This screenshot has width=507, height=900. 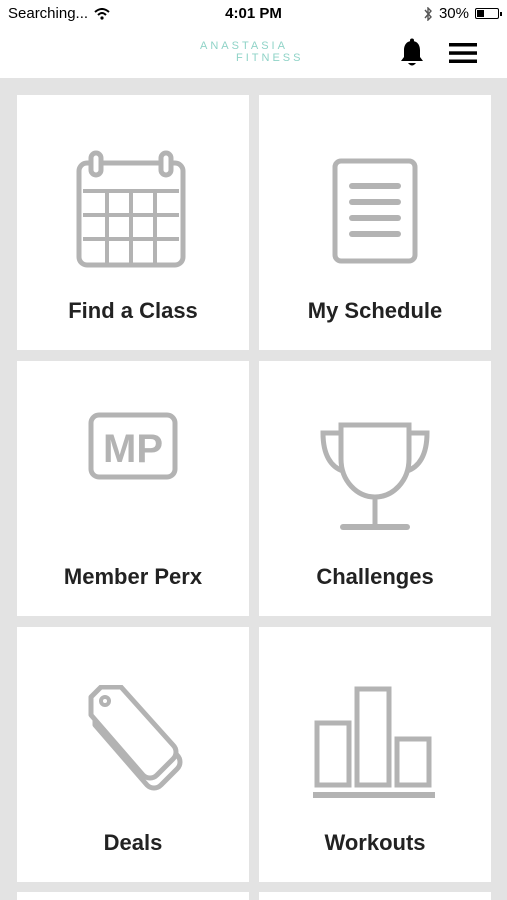 I want to click on status-bar: Searching... 4:01 PM 30%, so click(x=253, y=15).